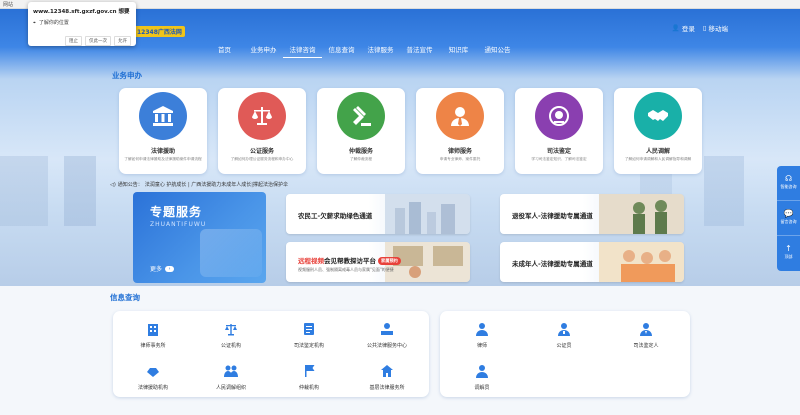 This screenshot has height=415, width=800. I want to click on item-label: 司法鉴定机构, so click(308, 346).